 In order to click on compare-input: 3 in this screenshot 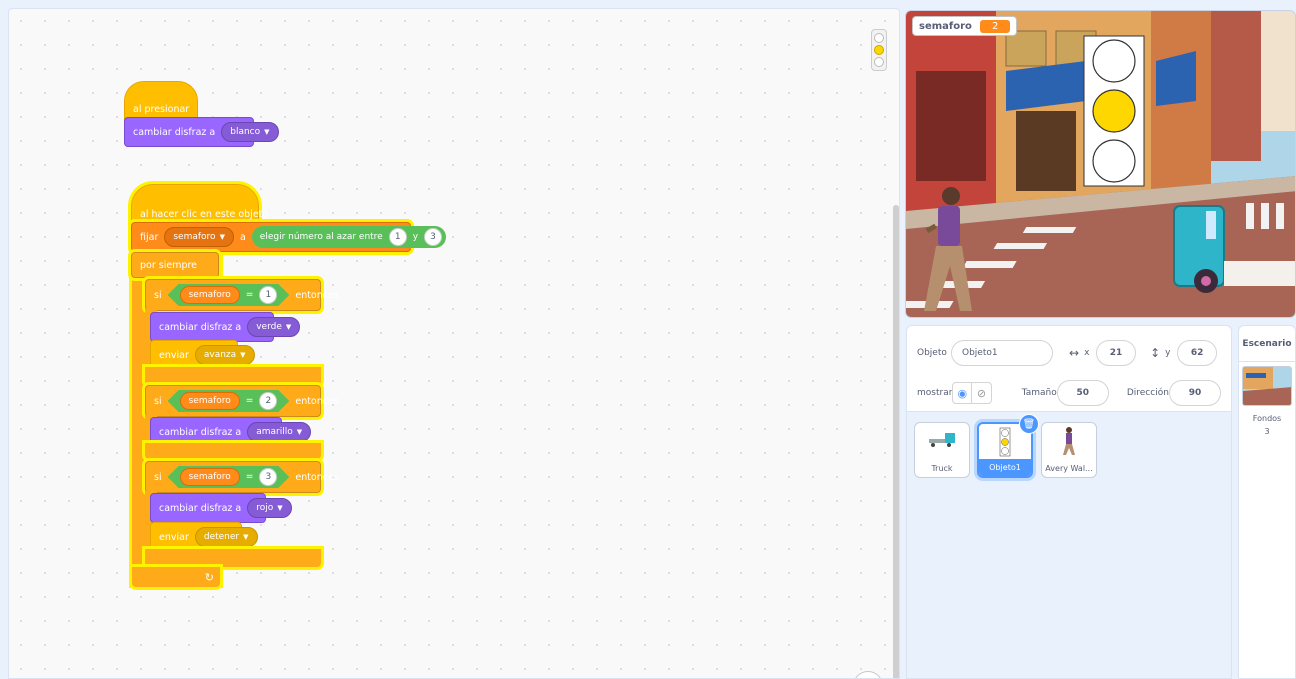, I will do `click(268, 477)`.